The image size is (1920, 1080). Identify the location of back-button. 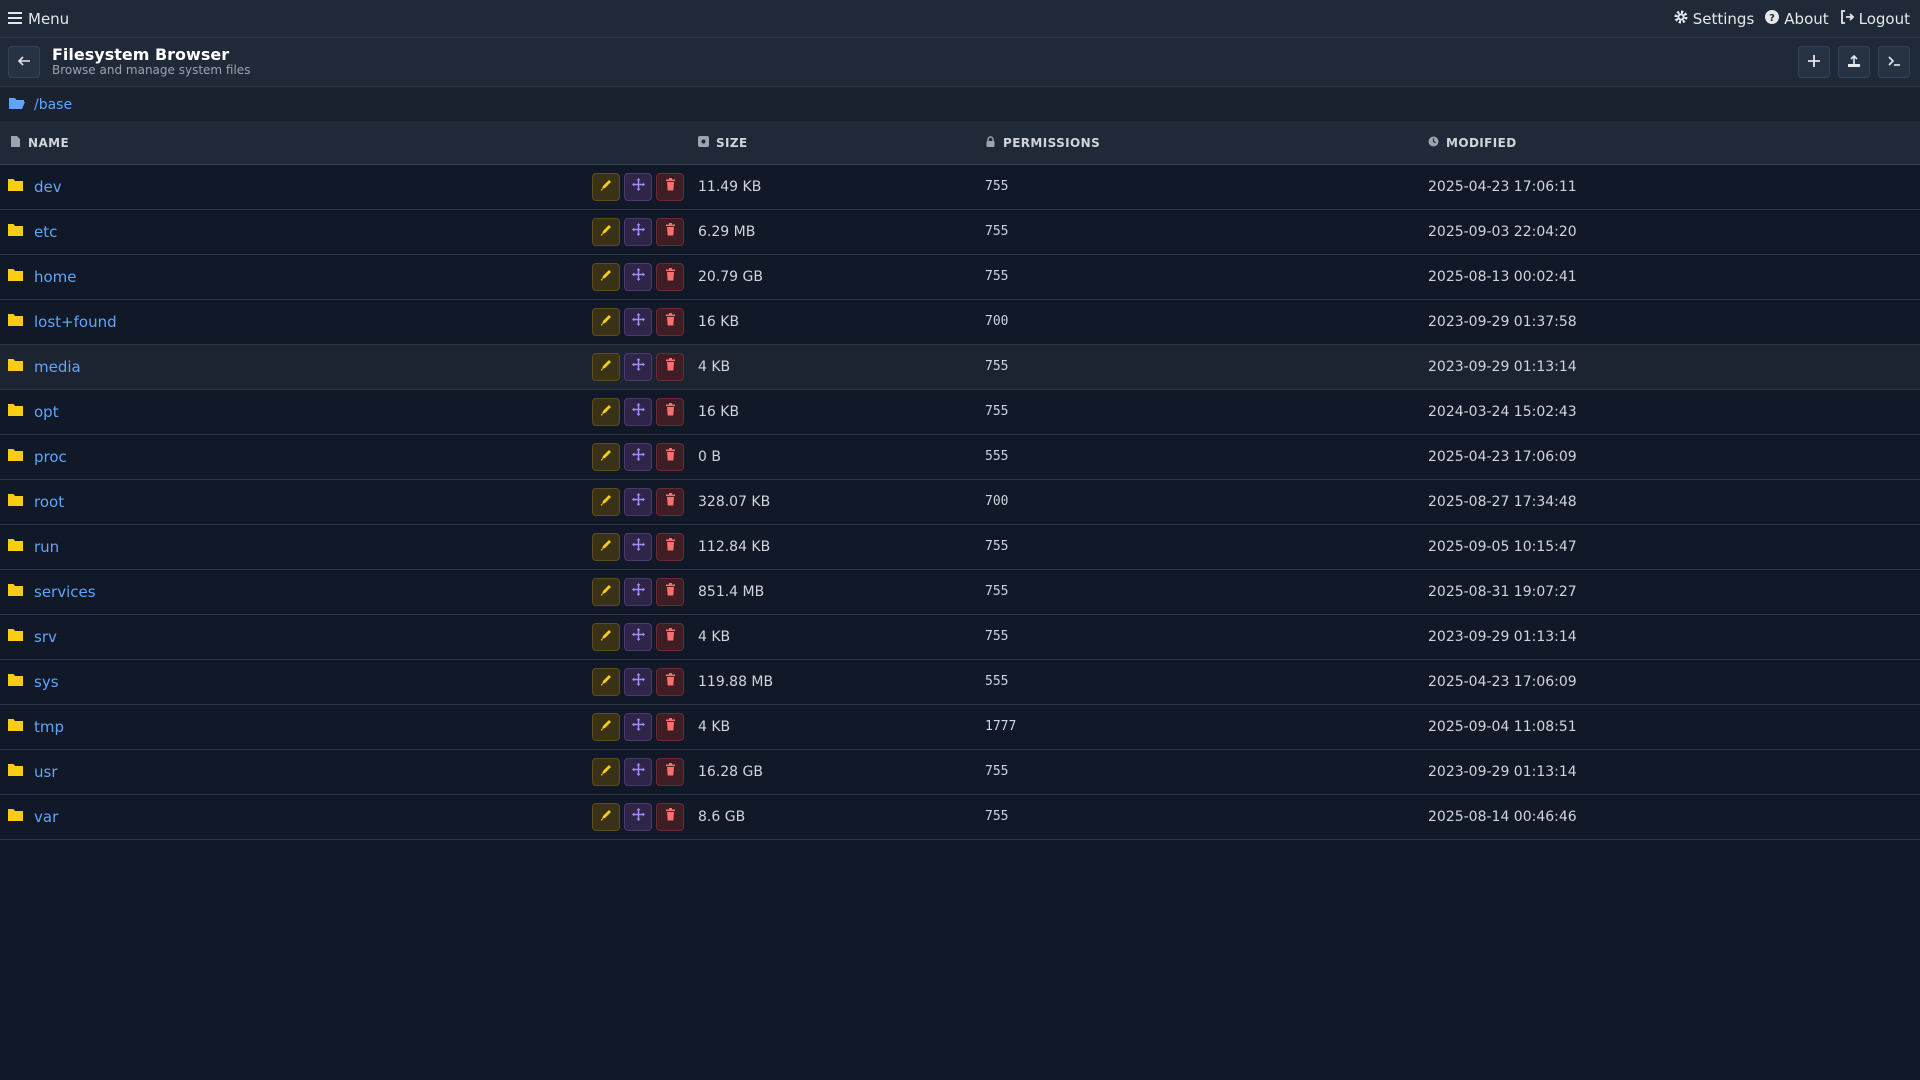
(24, 62).